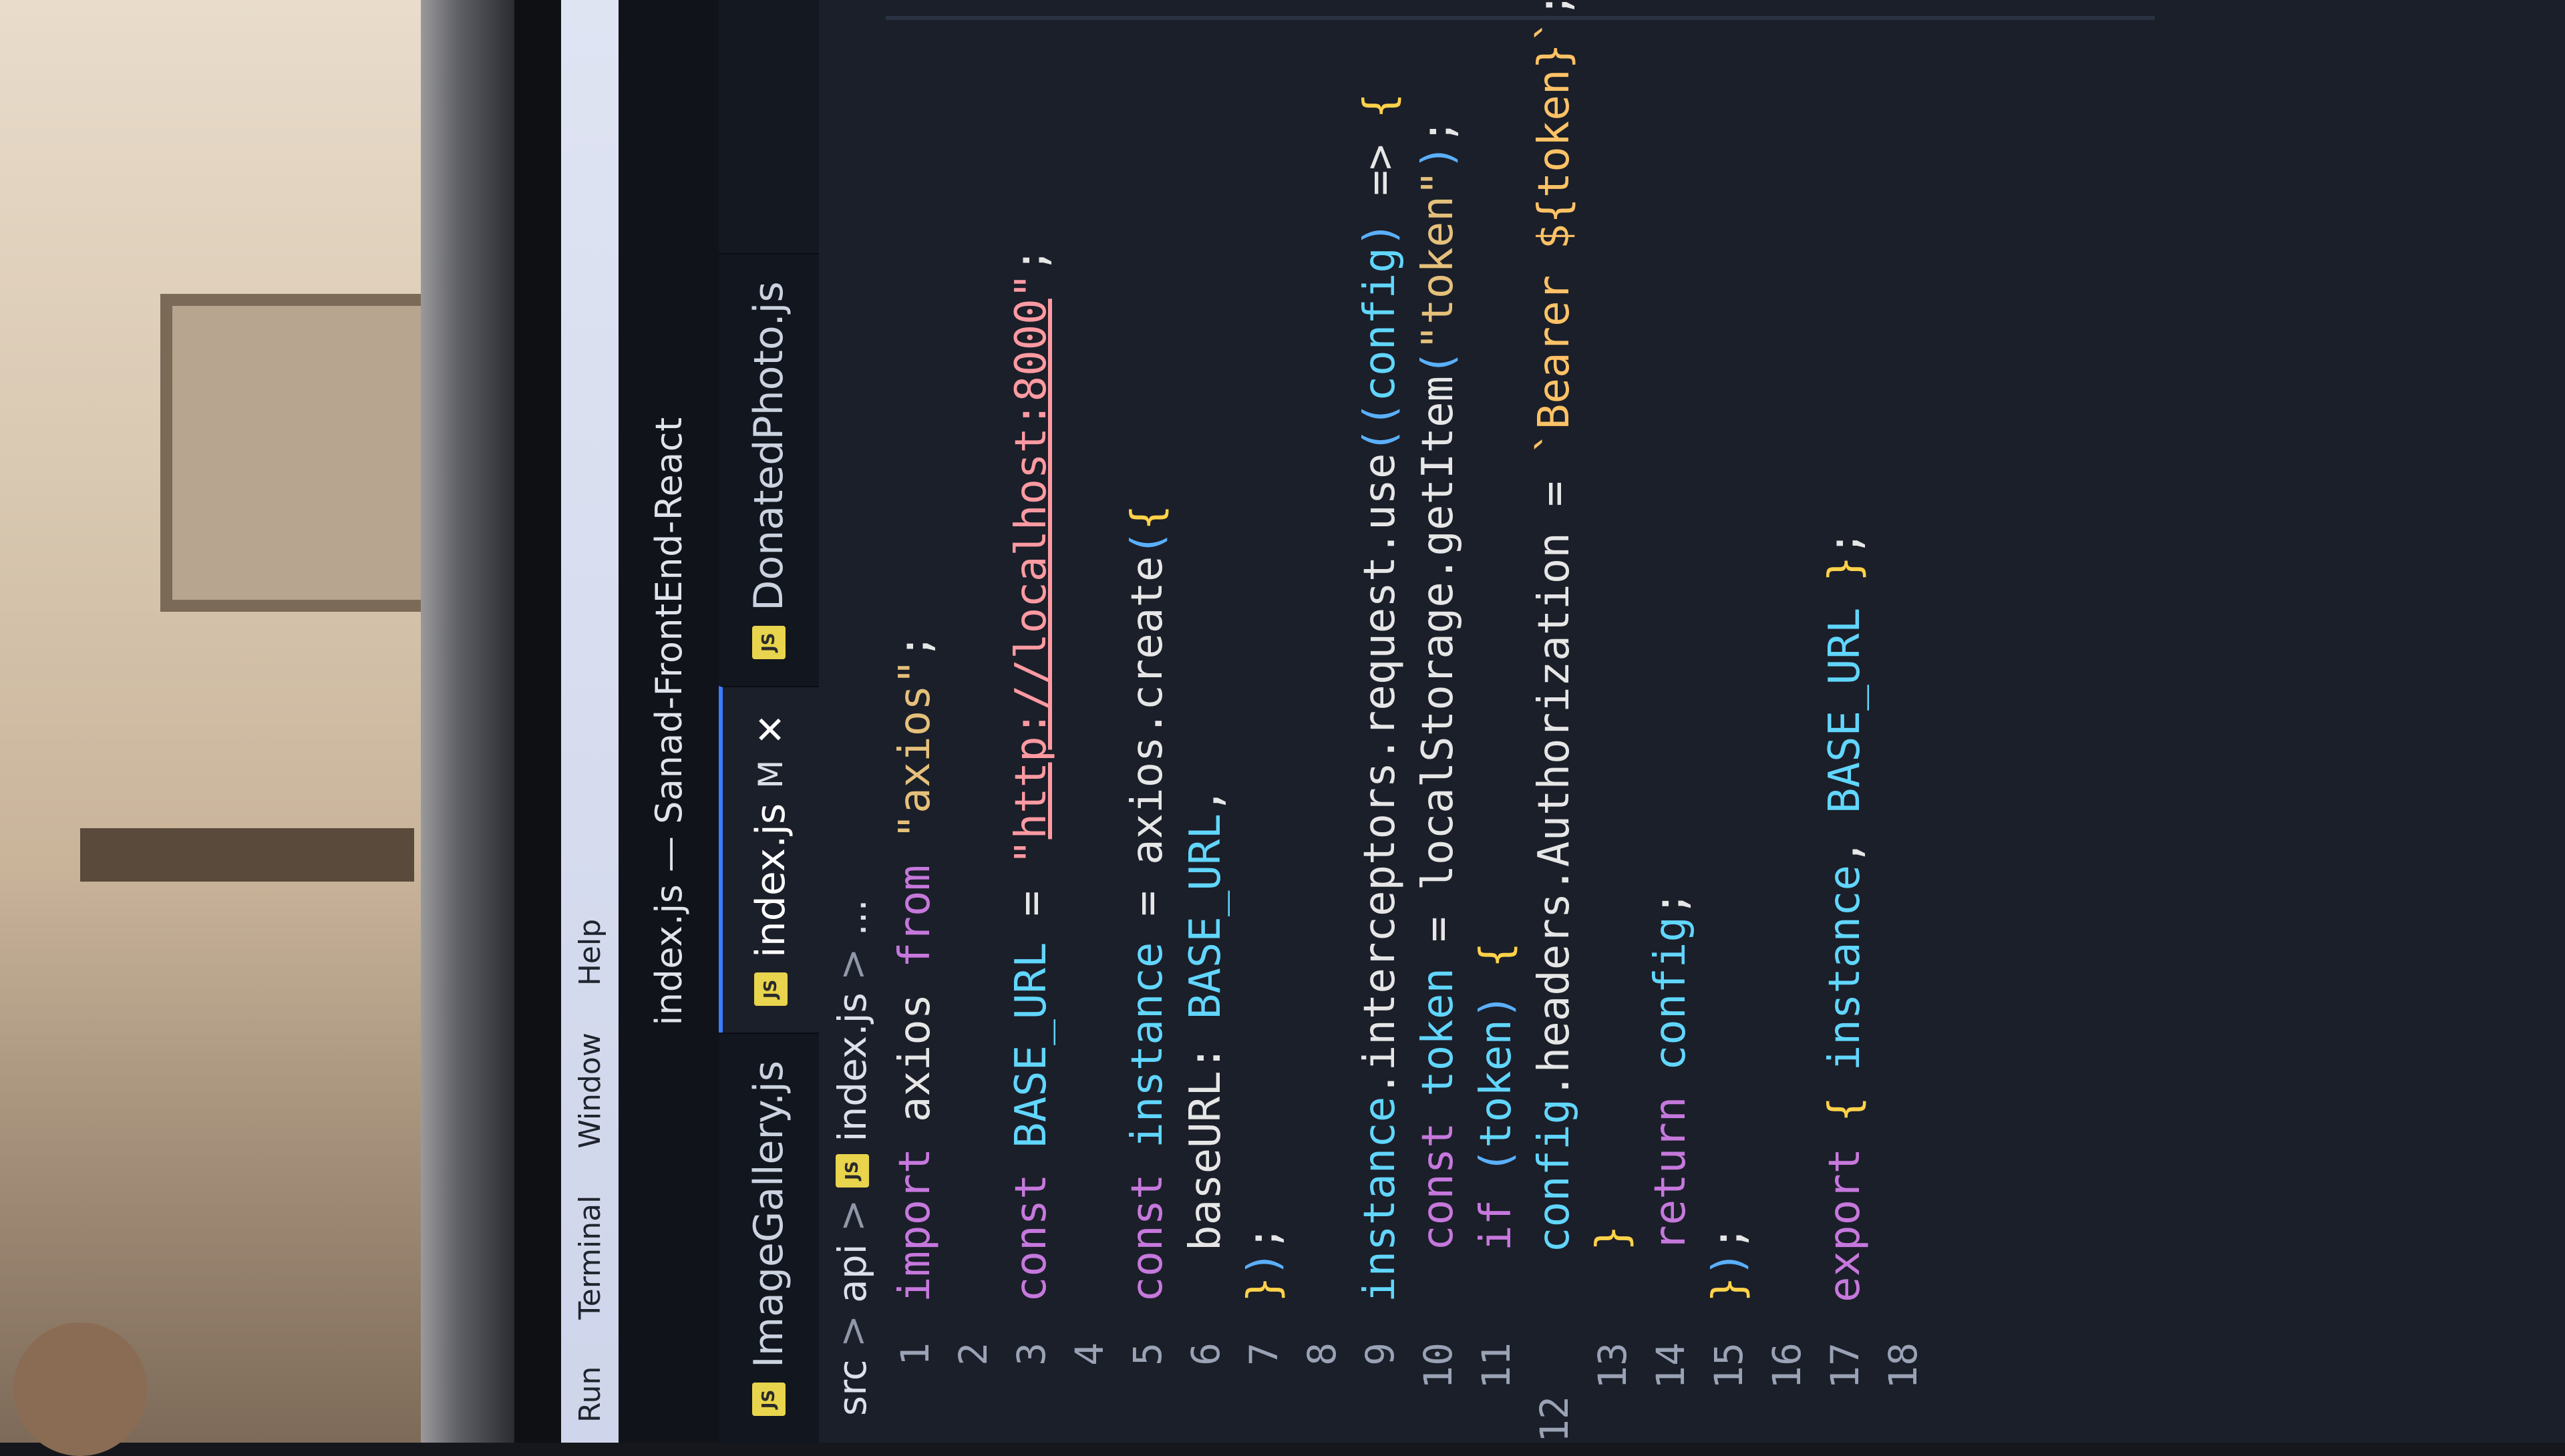  I want to click on line-number: 6, so click(1205, 1354).